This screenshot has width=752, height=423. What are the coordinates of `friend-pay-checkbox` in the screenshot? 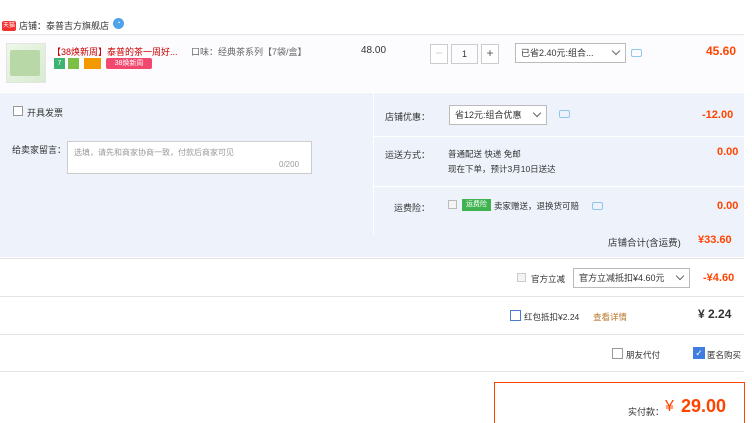 It's located at (617, 353).